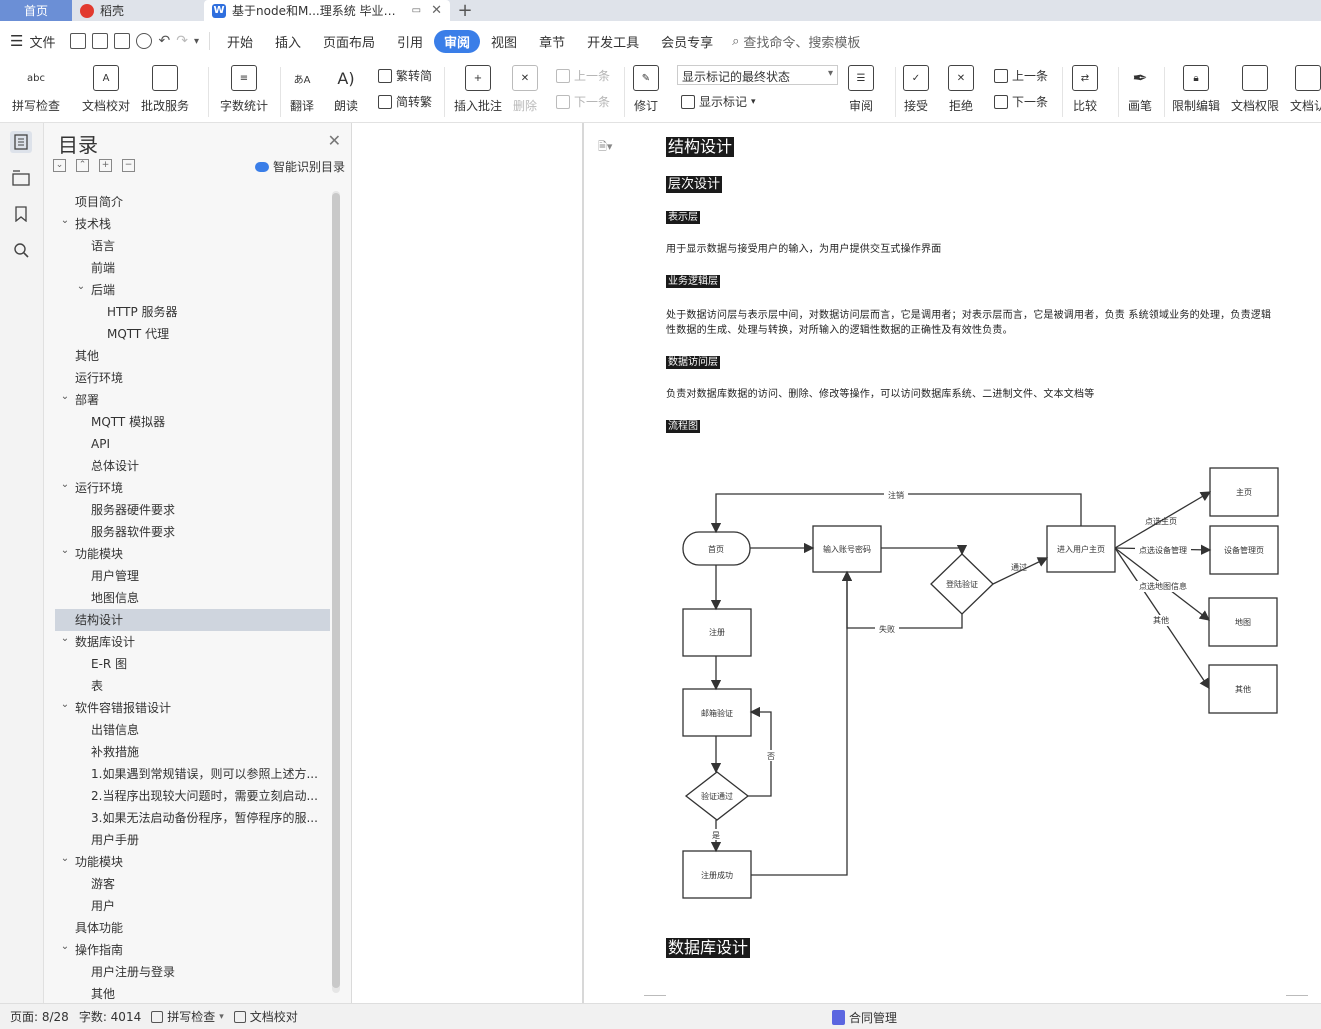  What do you see at coordinates (288, 41) in the screenshot?
I see `menu-insert: 插入` at bounding box center [288, 41].